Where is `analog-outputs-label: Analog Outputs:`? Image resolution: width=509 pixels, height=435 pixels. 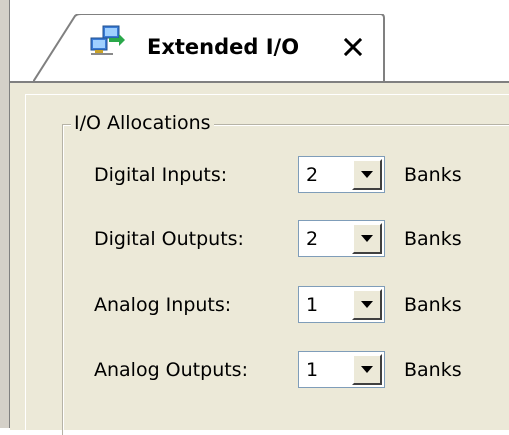
analog-outputs-label: Analog Outputs: is located at coordinates (171, 370).